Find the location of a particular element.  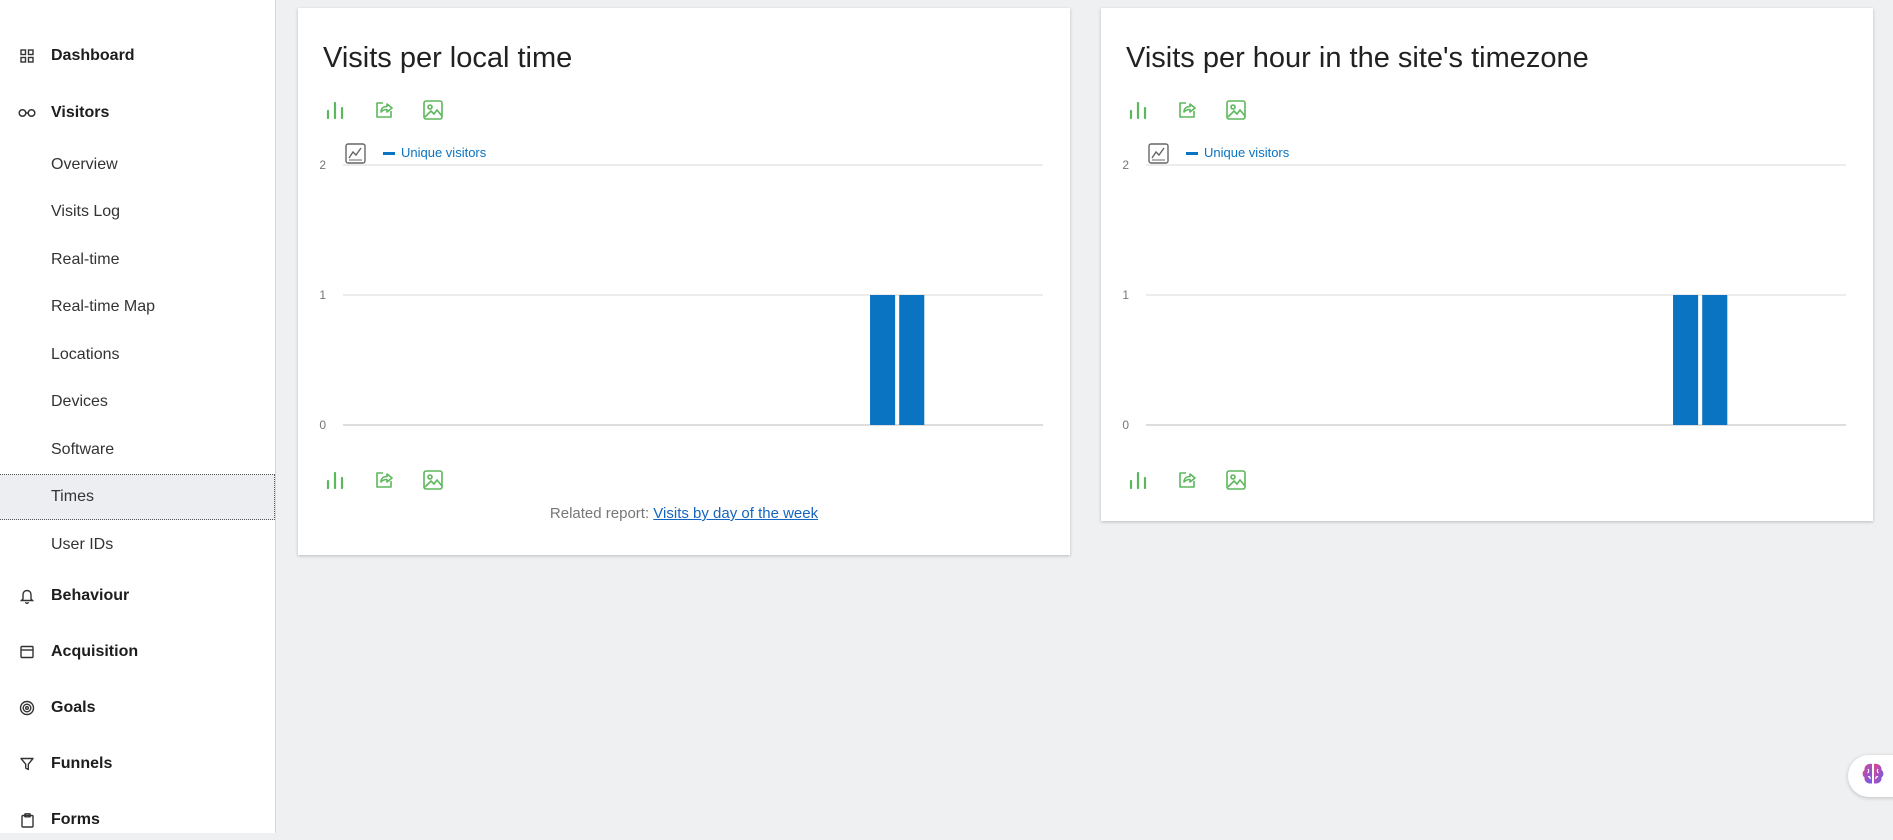

brain-icon is located at coordinates (1873, 776).